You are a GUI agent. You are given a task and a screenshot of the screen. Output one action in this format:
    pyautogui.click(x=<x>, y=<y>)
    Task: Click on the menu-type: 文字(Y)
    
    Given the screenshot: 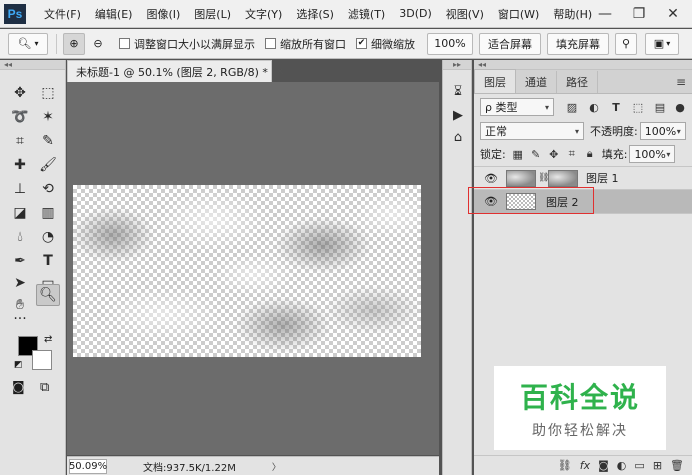 What is the action you would take?
    pyautogui.click(x=263, y=14)
    